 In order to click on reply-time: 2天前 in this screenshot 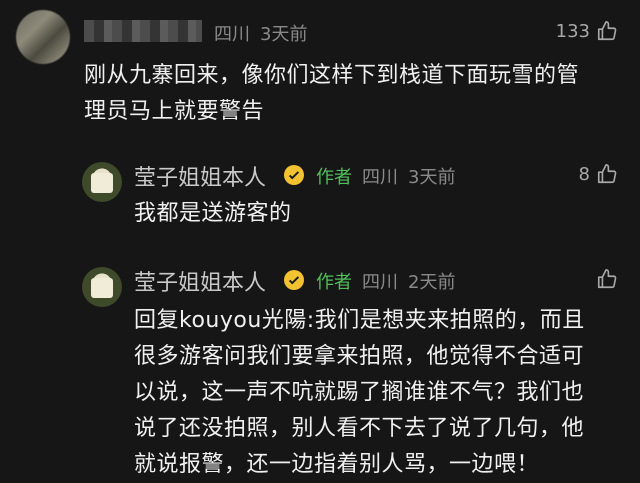, I will do `click(432, 282)`.